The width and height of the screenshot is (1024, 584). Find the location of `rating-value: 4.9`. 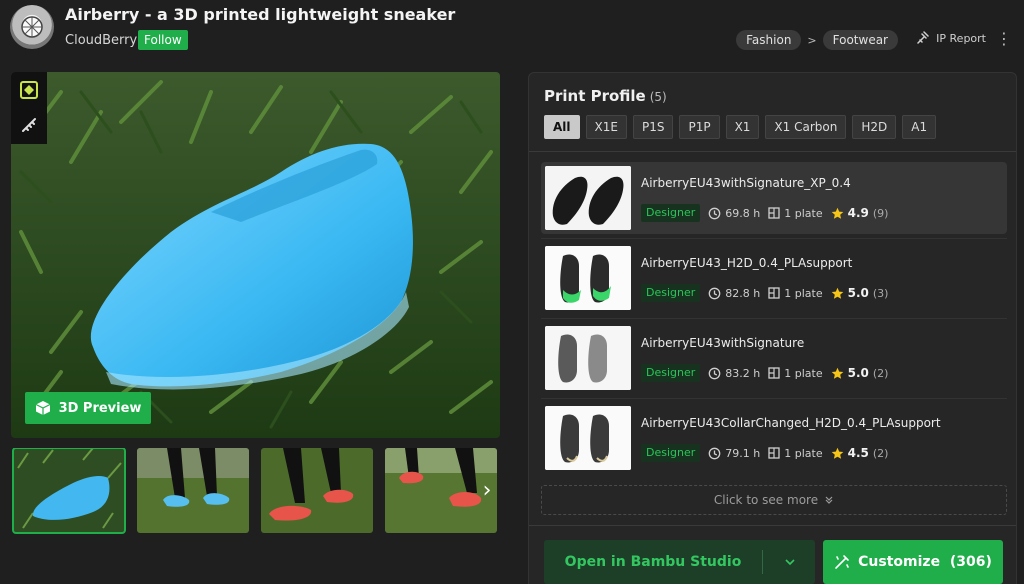

rating-value: 4.9 is located at coordinates (858, 213).